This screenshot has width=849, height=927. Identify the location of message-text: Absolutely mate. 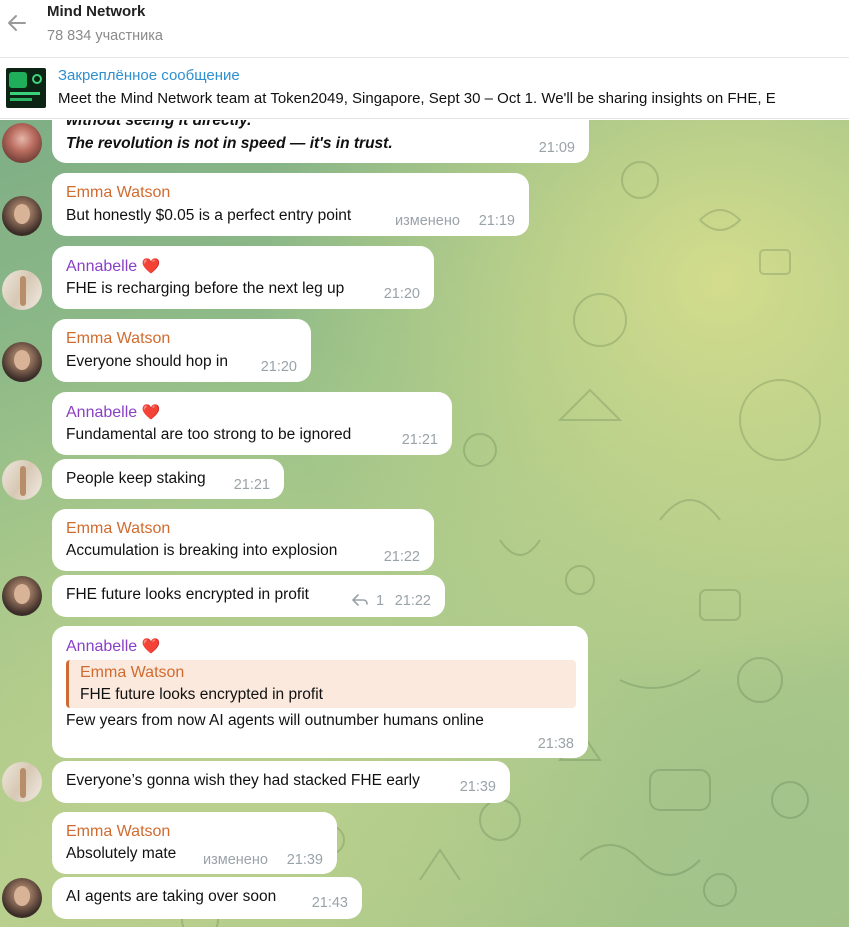
(121, 853).